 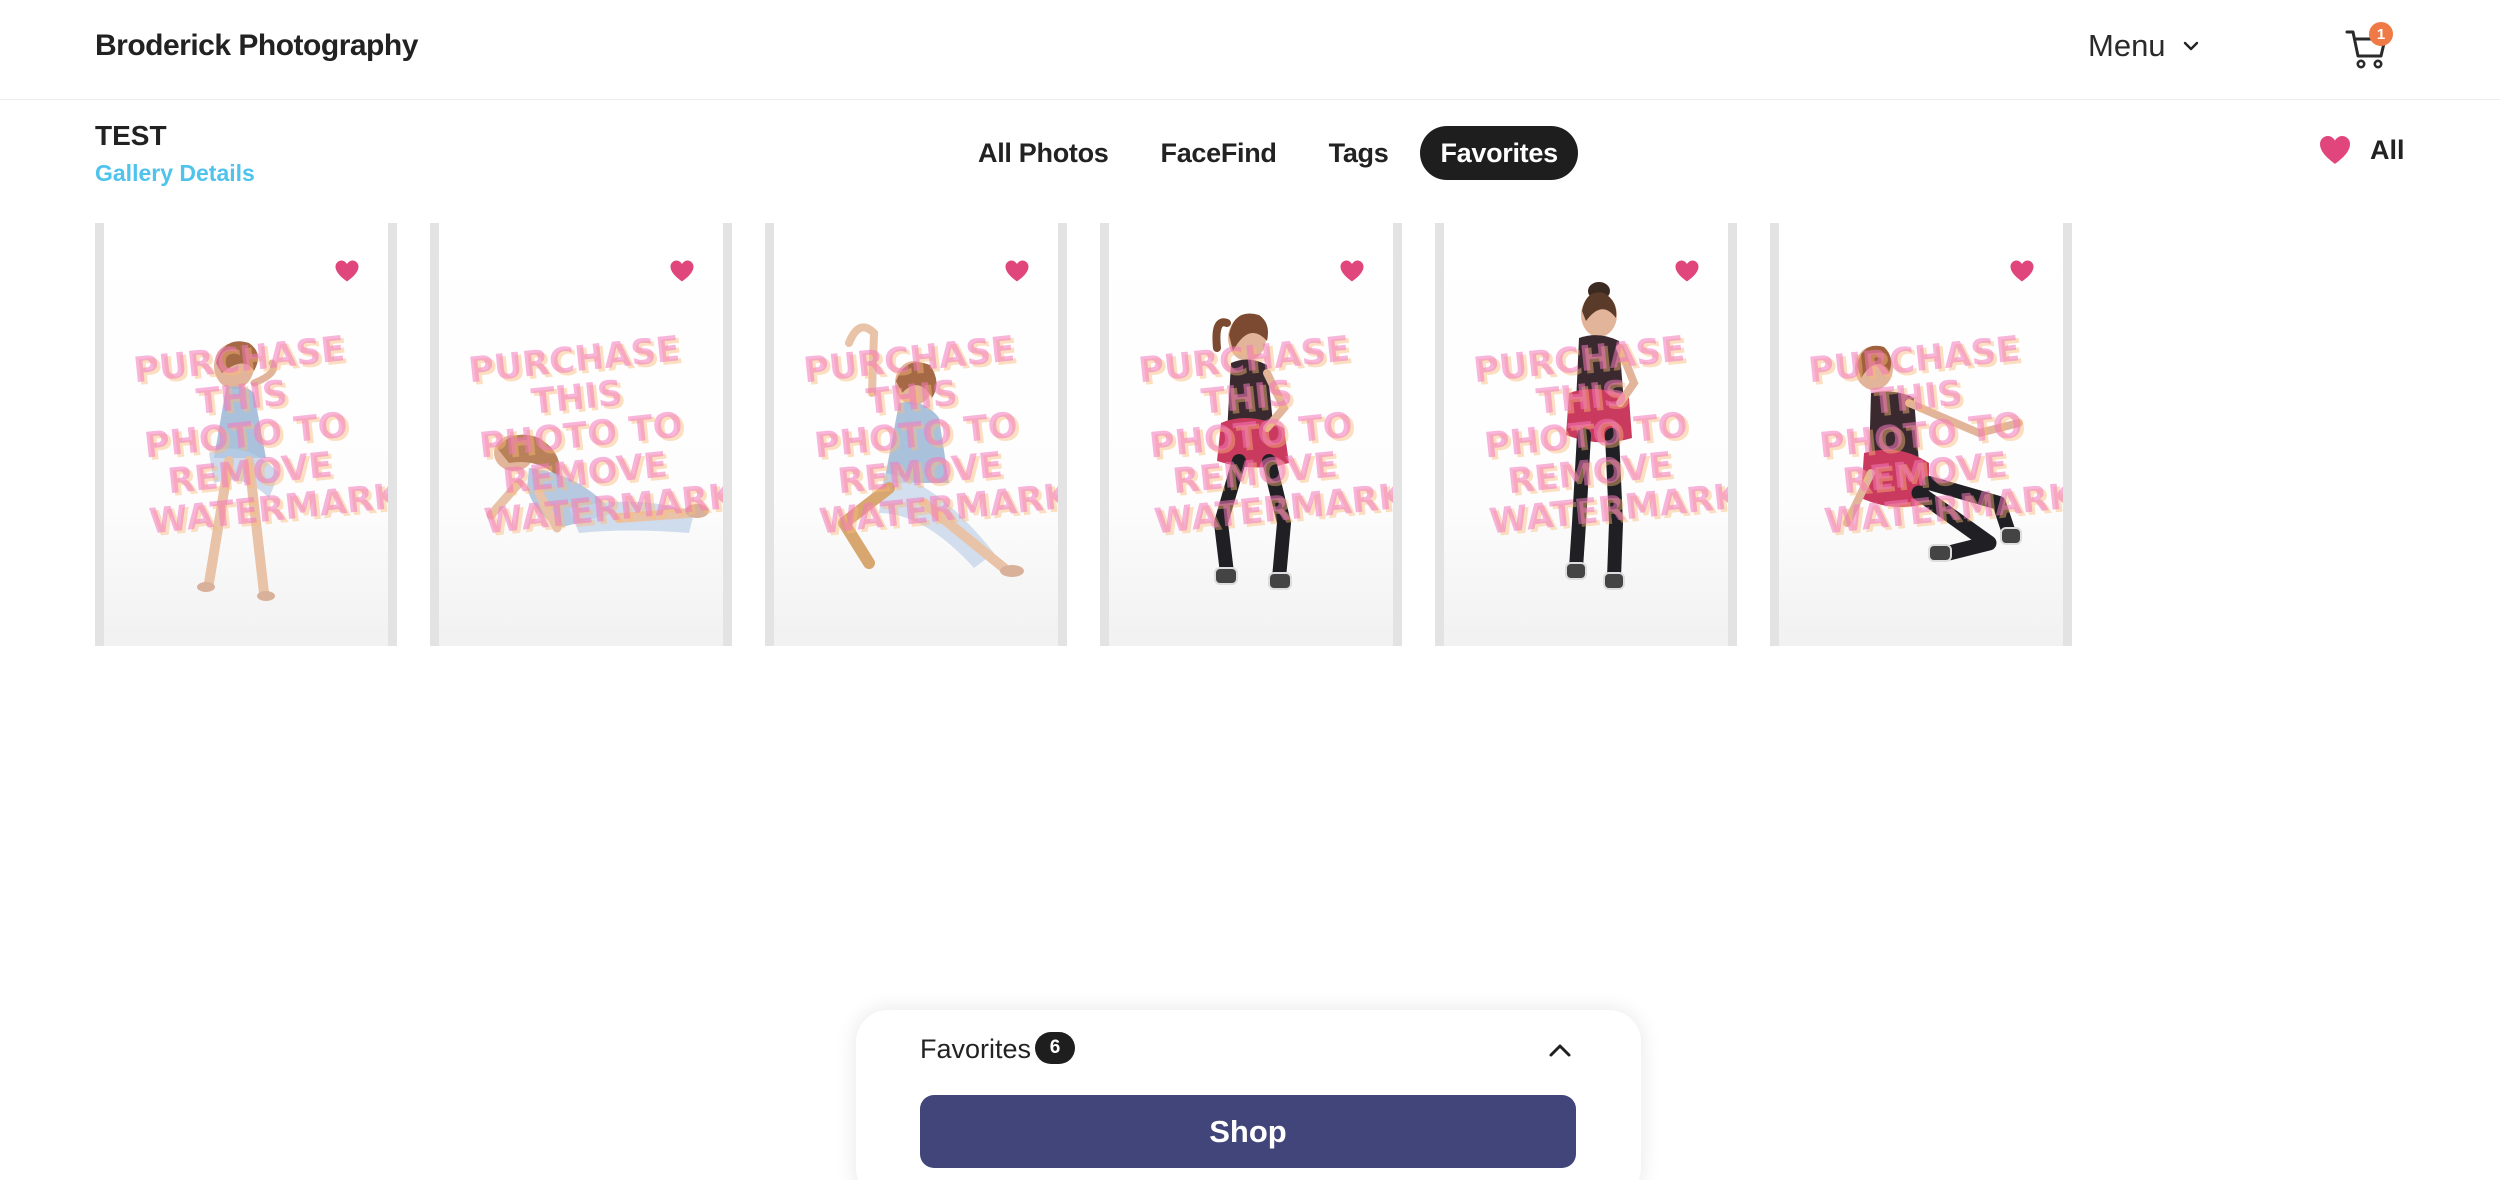 I want to click on tab-tags: Tags, so click(x=1359, y=153).